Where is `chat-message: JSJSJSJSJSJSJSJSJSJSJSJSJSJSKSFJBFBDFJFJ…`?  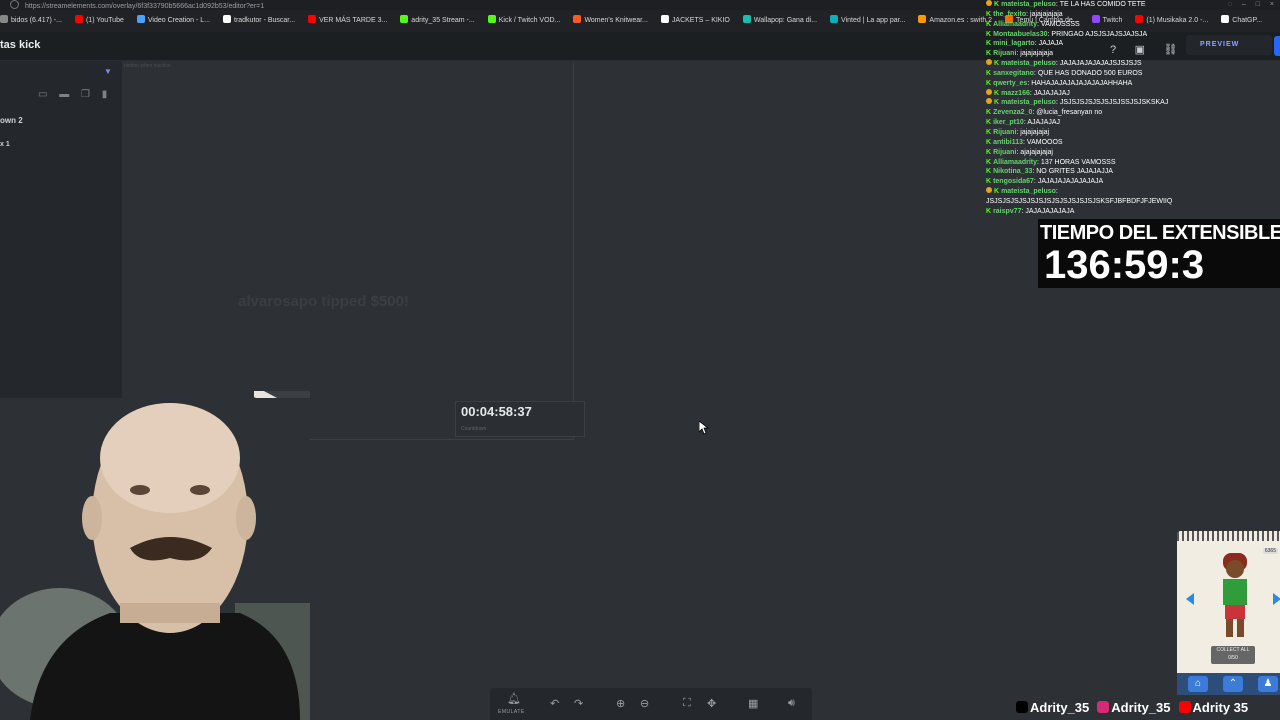
chat-message: JSJSJSJSJSJSJSJSJSJSJSJSJSJSKSFJBFBDFJFJ… is located at coordinates (1133, 202).